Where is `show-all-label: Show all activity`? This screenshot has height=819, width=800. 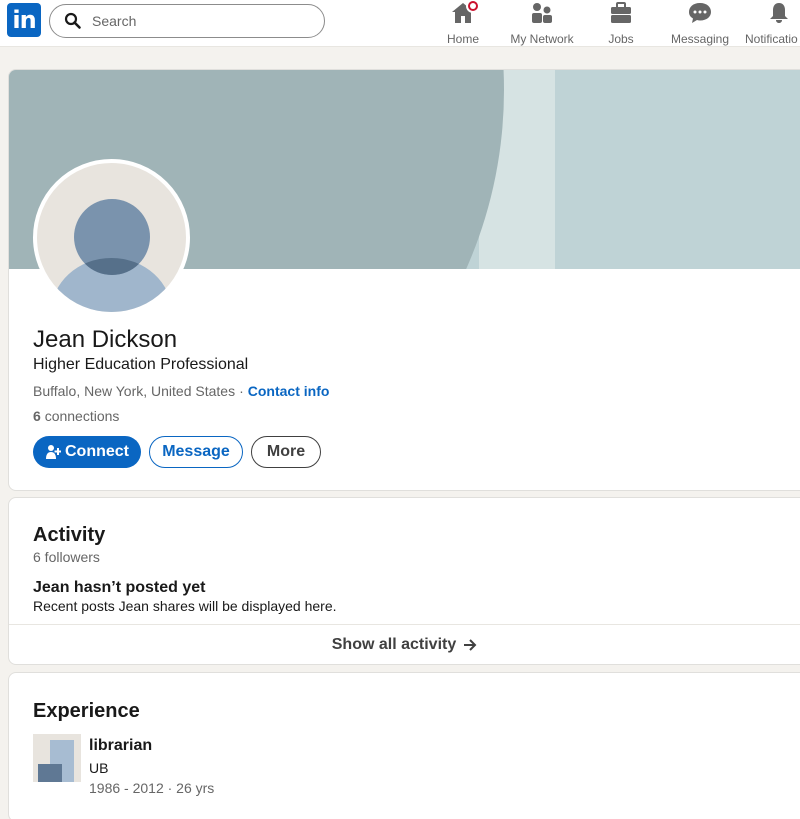
show-all-label: Show all activity is located at coordinates (394, 644).